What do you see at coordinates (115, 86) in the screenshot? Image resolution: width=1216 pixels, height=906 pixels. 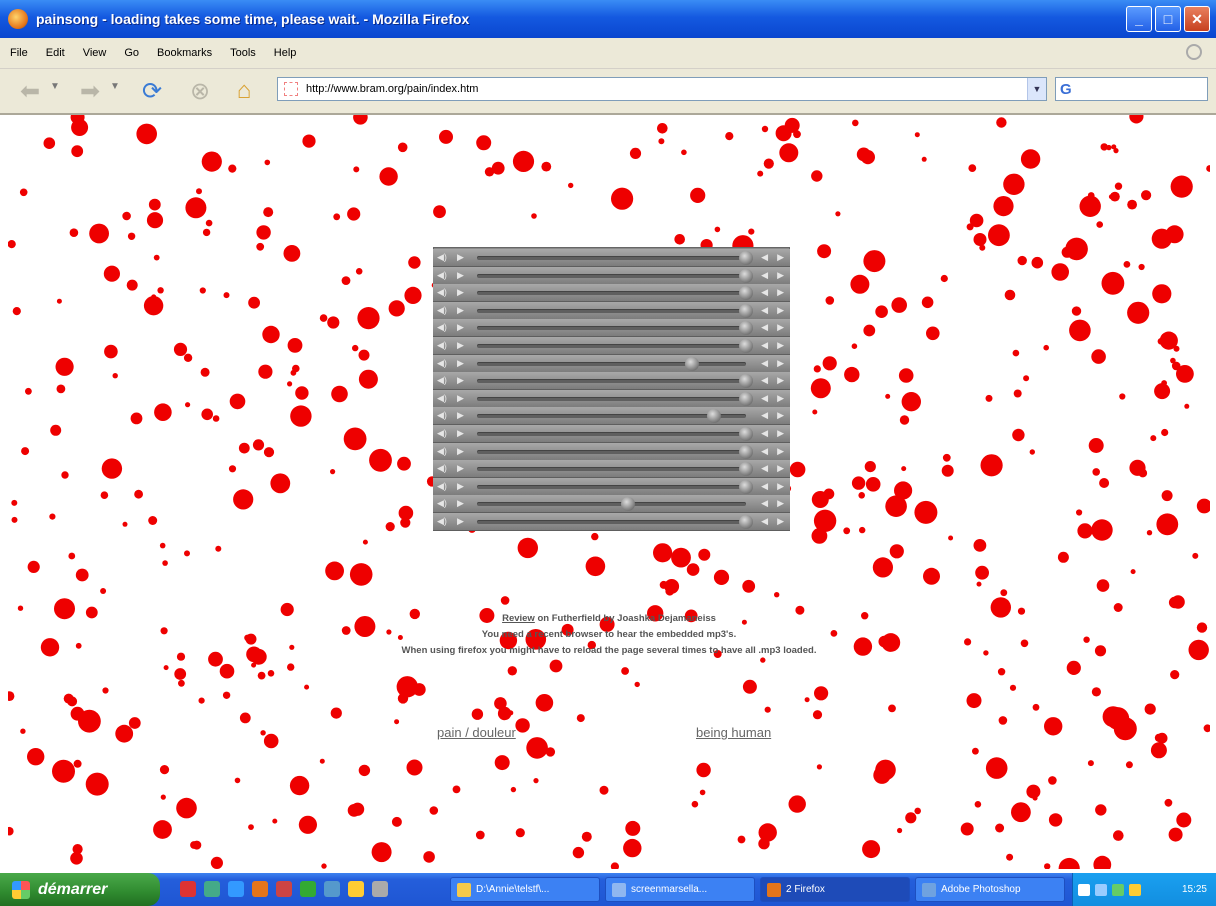 I see `forward-history-dropdown: ▼` at bounding box center [115, 86].